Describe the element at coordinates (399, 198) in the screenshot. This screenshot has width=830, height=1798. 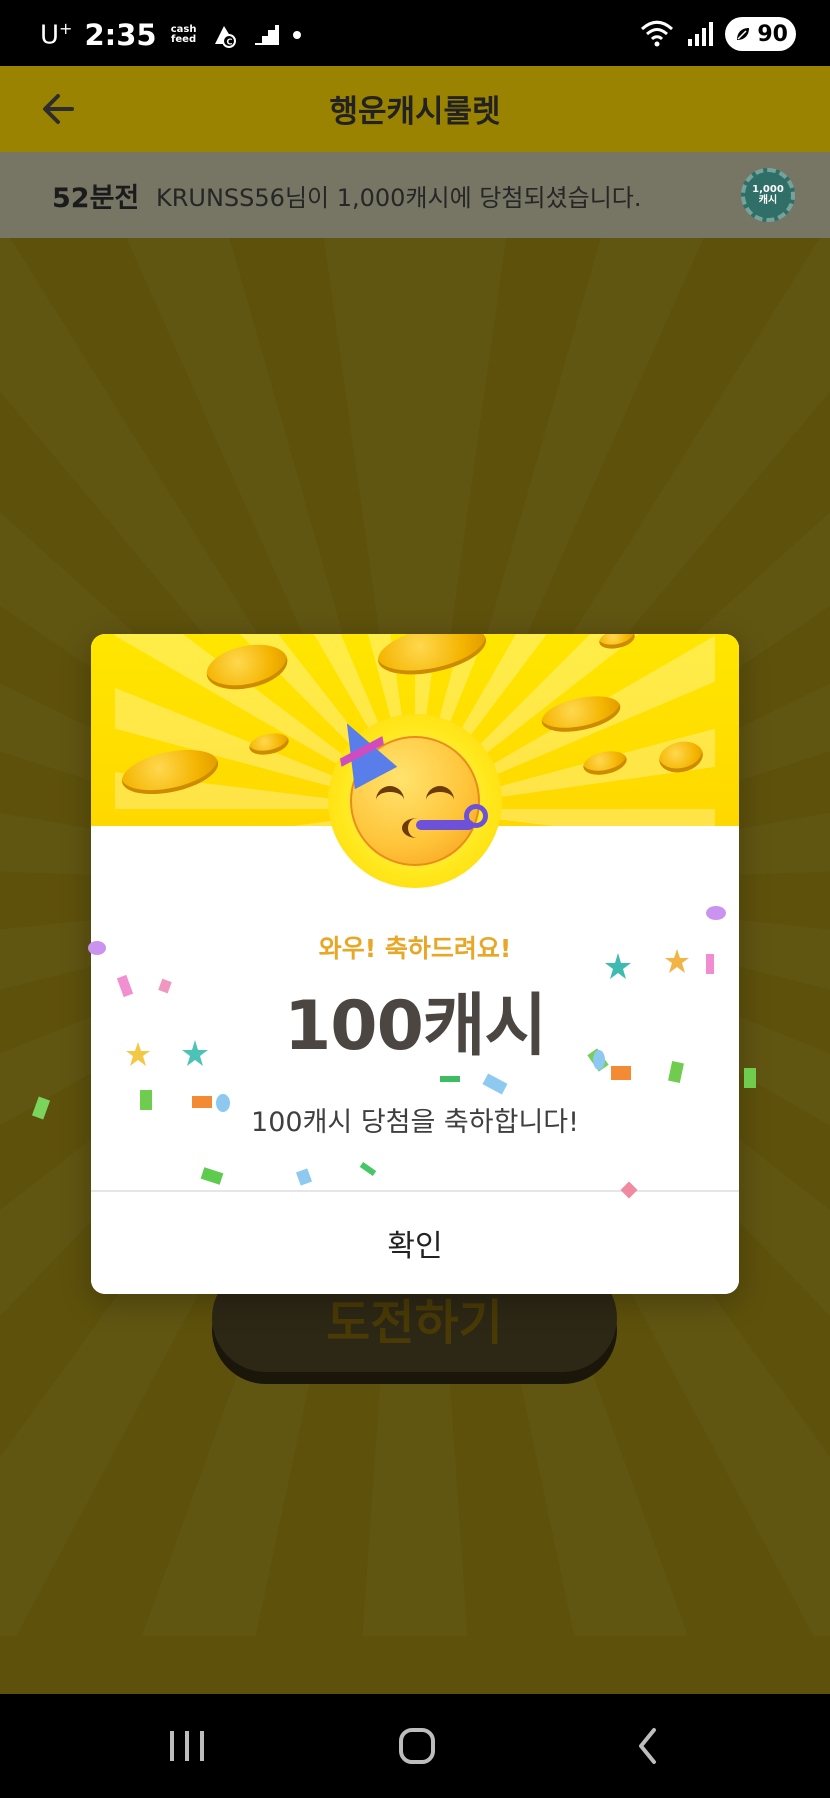
I see `ticker-message: KRUNSS56님이 1,000캐시에 당첨되셨습니다.` at that location.